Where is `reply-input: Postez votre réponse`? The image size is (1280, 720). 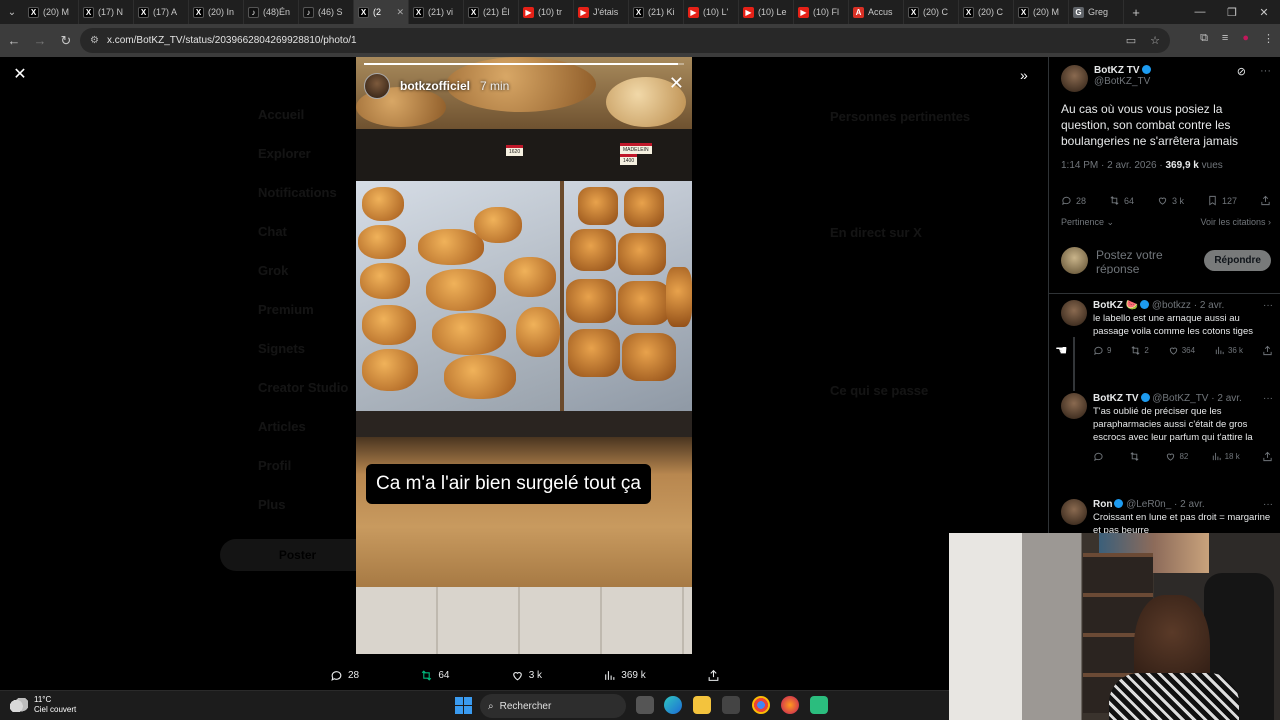 reply-input: Postez votre réponse is located at coordinates (1141, 261).